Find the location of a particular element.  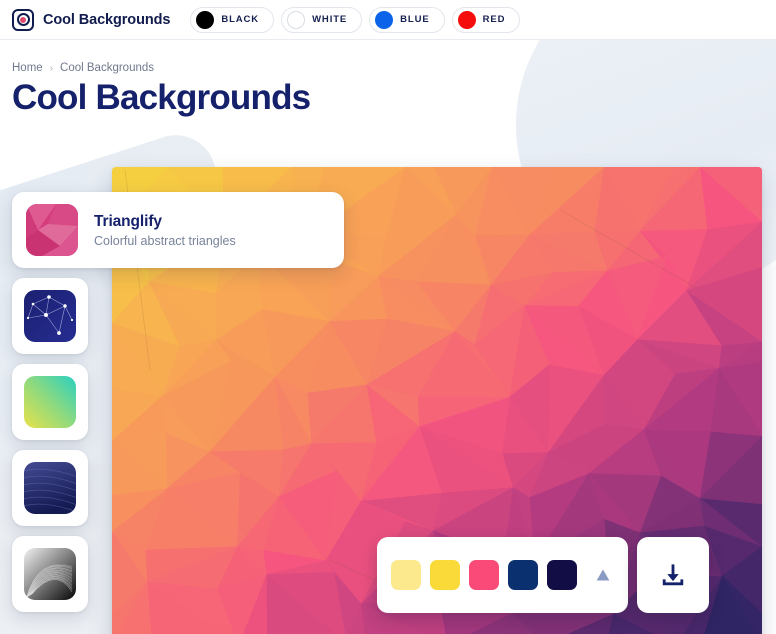

particles-thumb-svg is located at coordinates (50, 316).